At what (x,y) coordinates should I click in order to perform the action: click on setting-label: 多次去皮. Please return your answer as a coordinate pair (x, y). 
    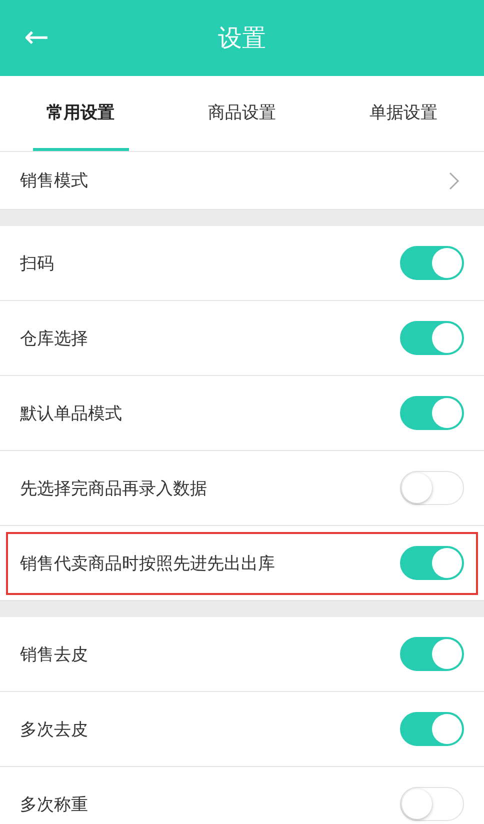
    Looking at the image, I should click on (54, 729).